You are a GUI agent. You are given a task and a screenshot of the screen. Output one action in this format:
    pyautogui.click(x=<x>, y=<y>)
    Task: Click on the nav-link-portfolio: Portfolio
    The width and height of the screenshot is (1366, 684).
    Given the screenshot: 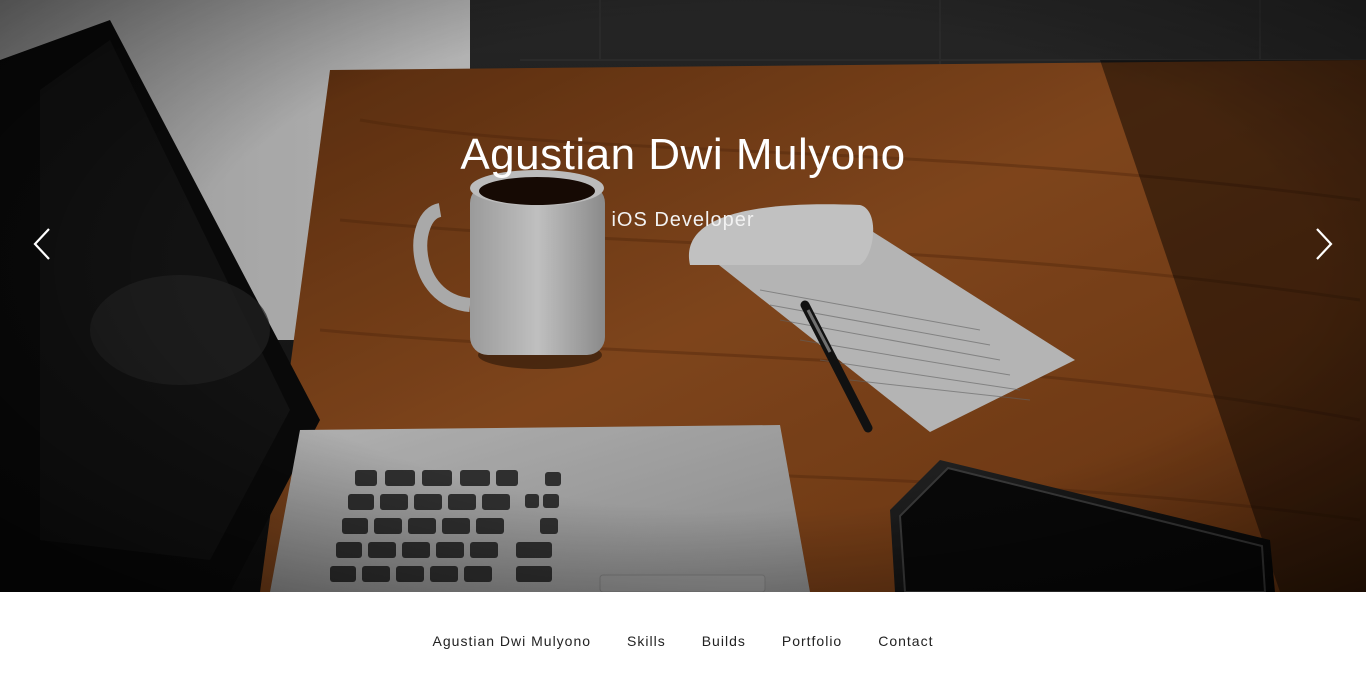 What is the action you would take?
    pyautogui.click(x=812, y=641)
    